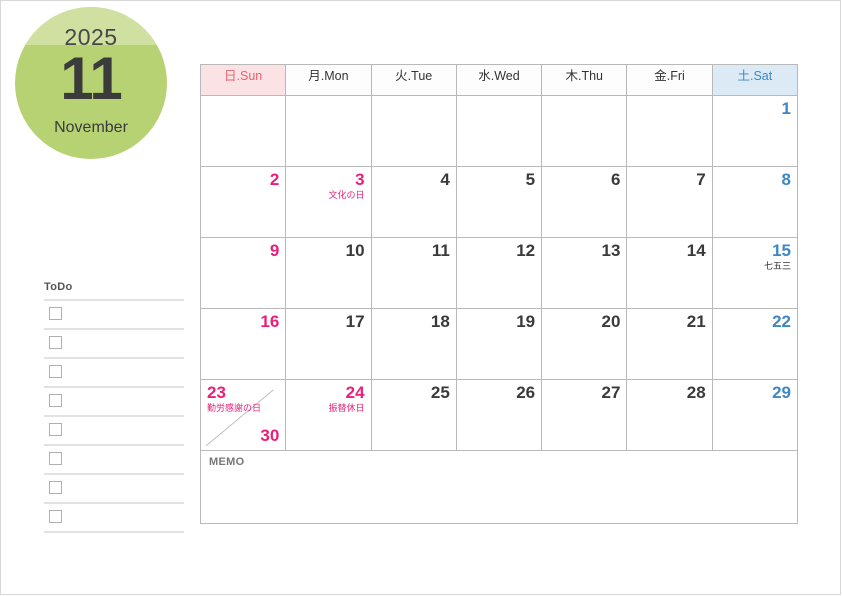  Describe the element at coordinates (328, 80) in the screenshot. I see `weekday-header-1: 月.Mon` at that location.